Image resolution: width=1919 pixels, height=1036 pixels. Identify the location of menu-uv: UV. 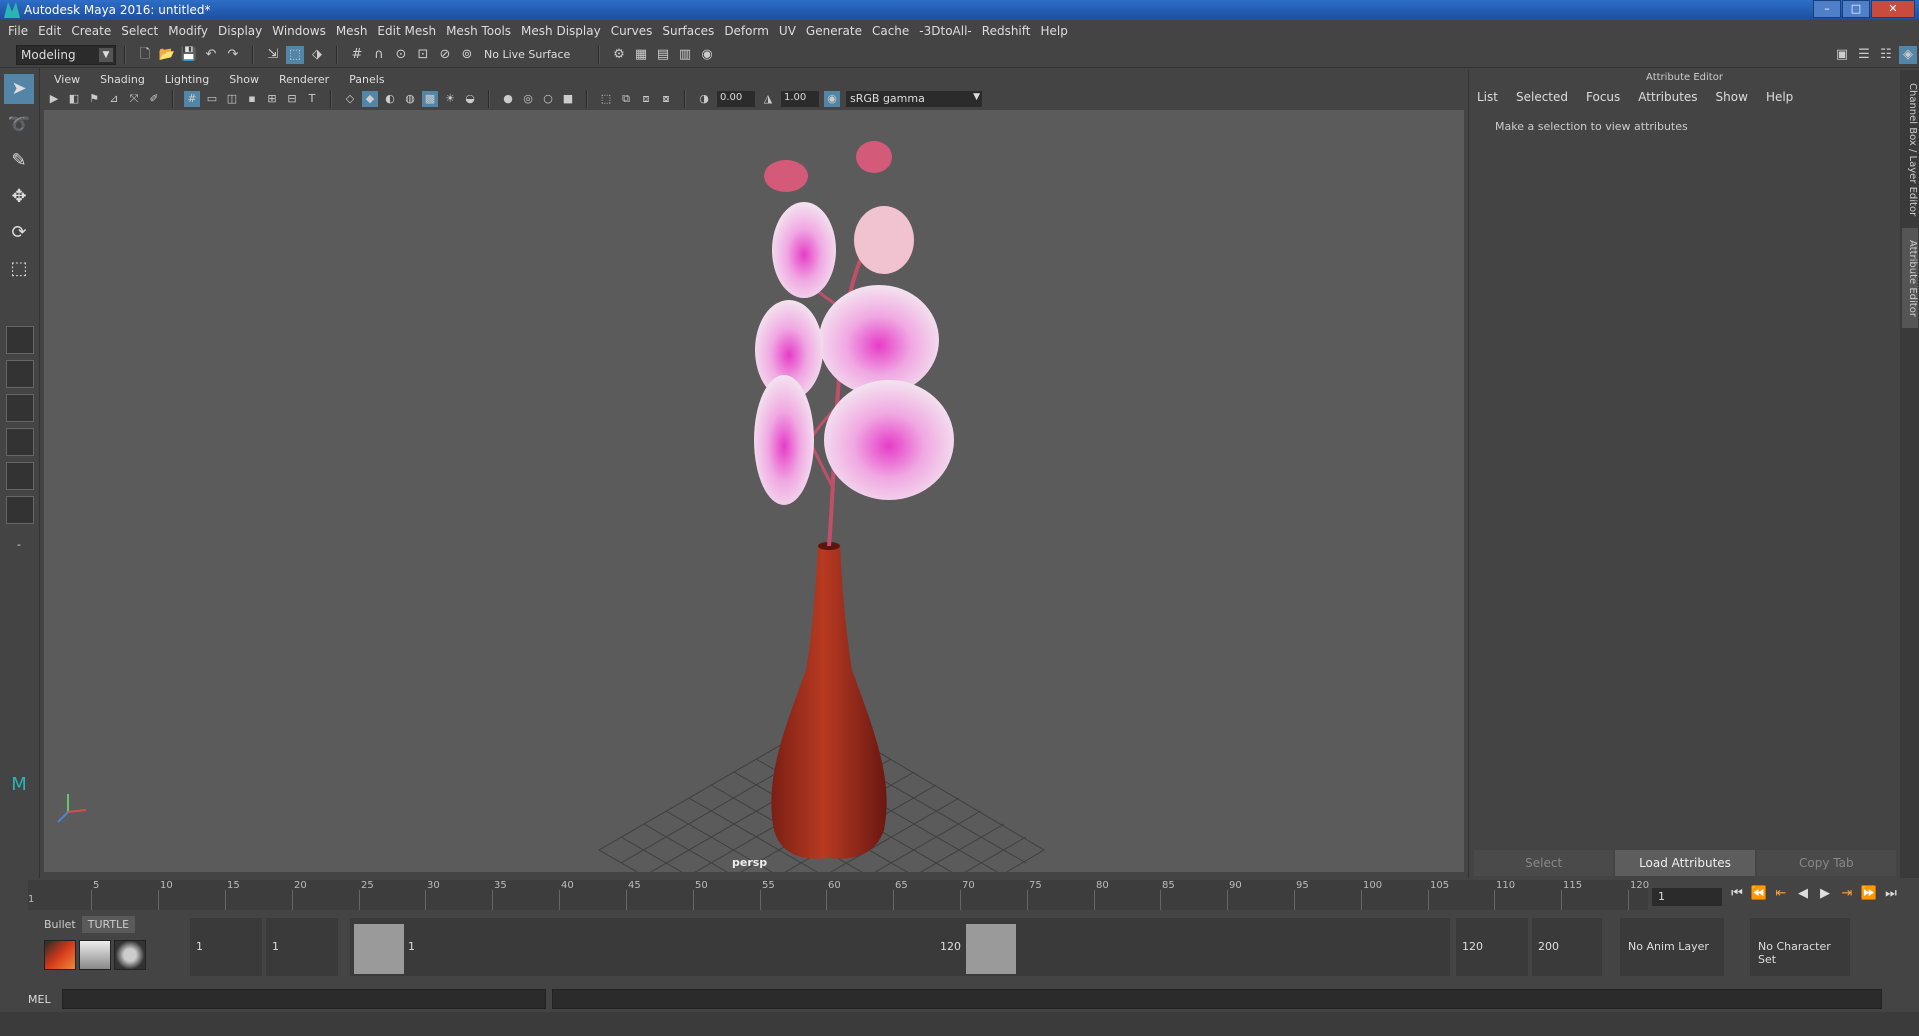
(787, 31).